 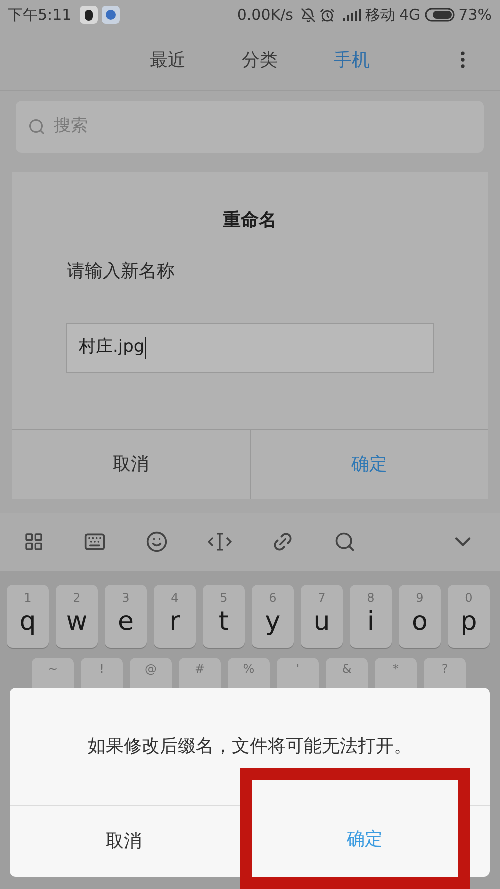 I want to click on battery-icon, so click(x=439, y=15).